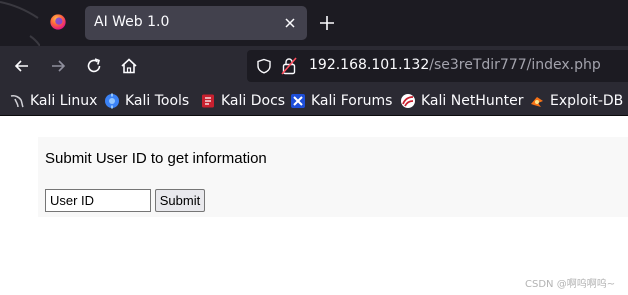 This screenshot has width=628, height=295. I want to click on bookmark-kali-tools: Kali Tools, so click(146, 101).